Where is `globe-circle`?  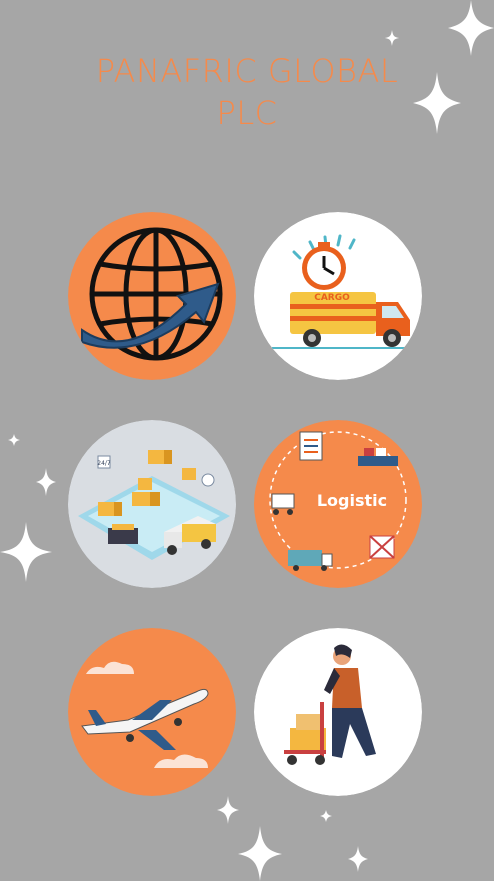
globe-circle is located at coordinates (152, 296).